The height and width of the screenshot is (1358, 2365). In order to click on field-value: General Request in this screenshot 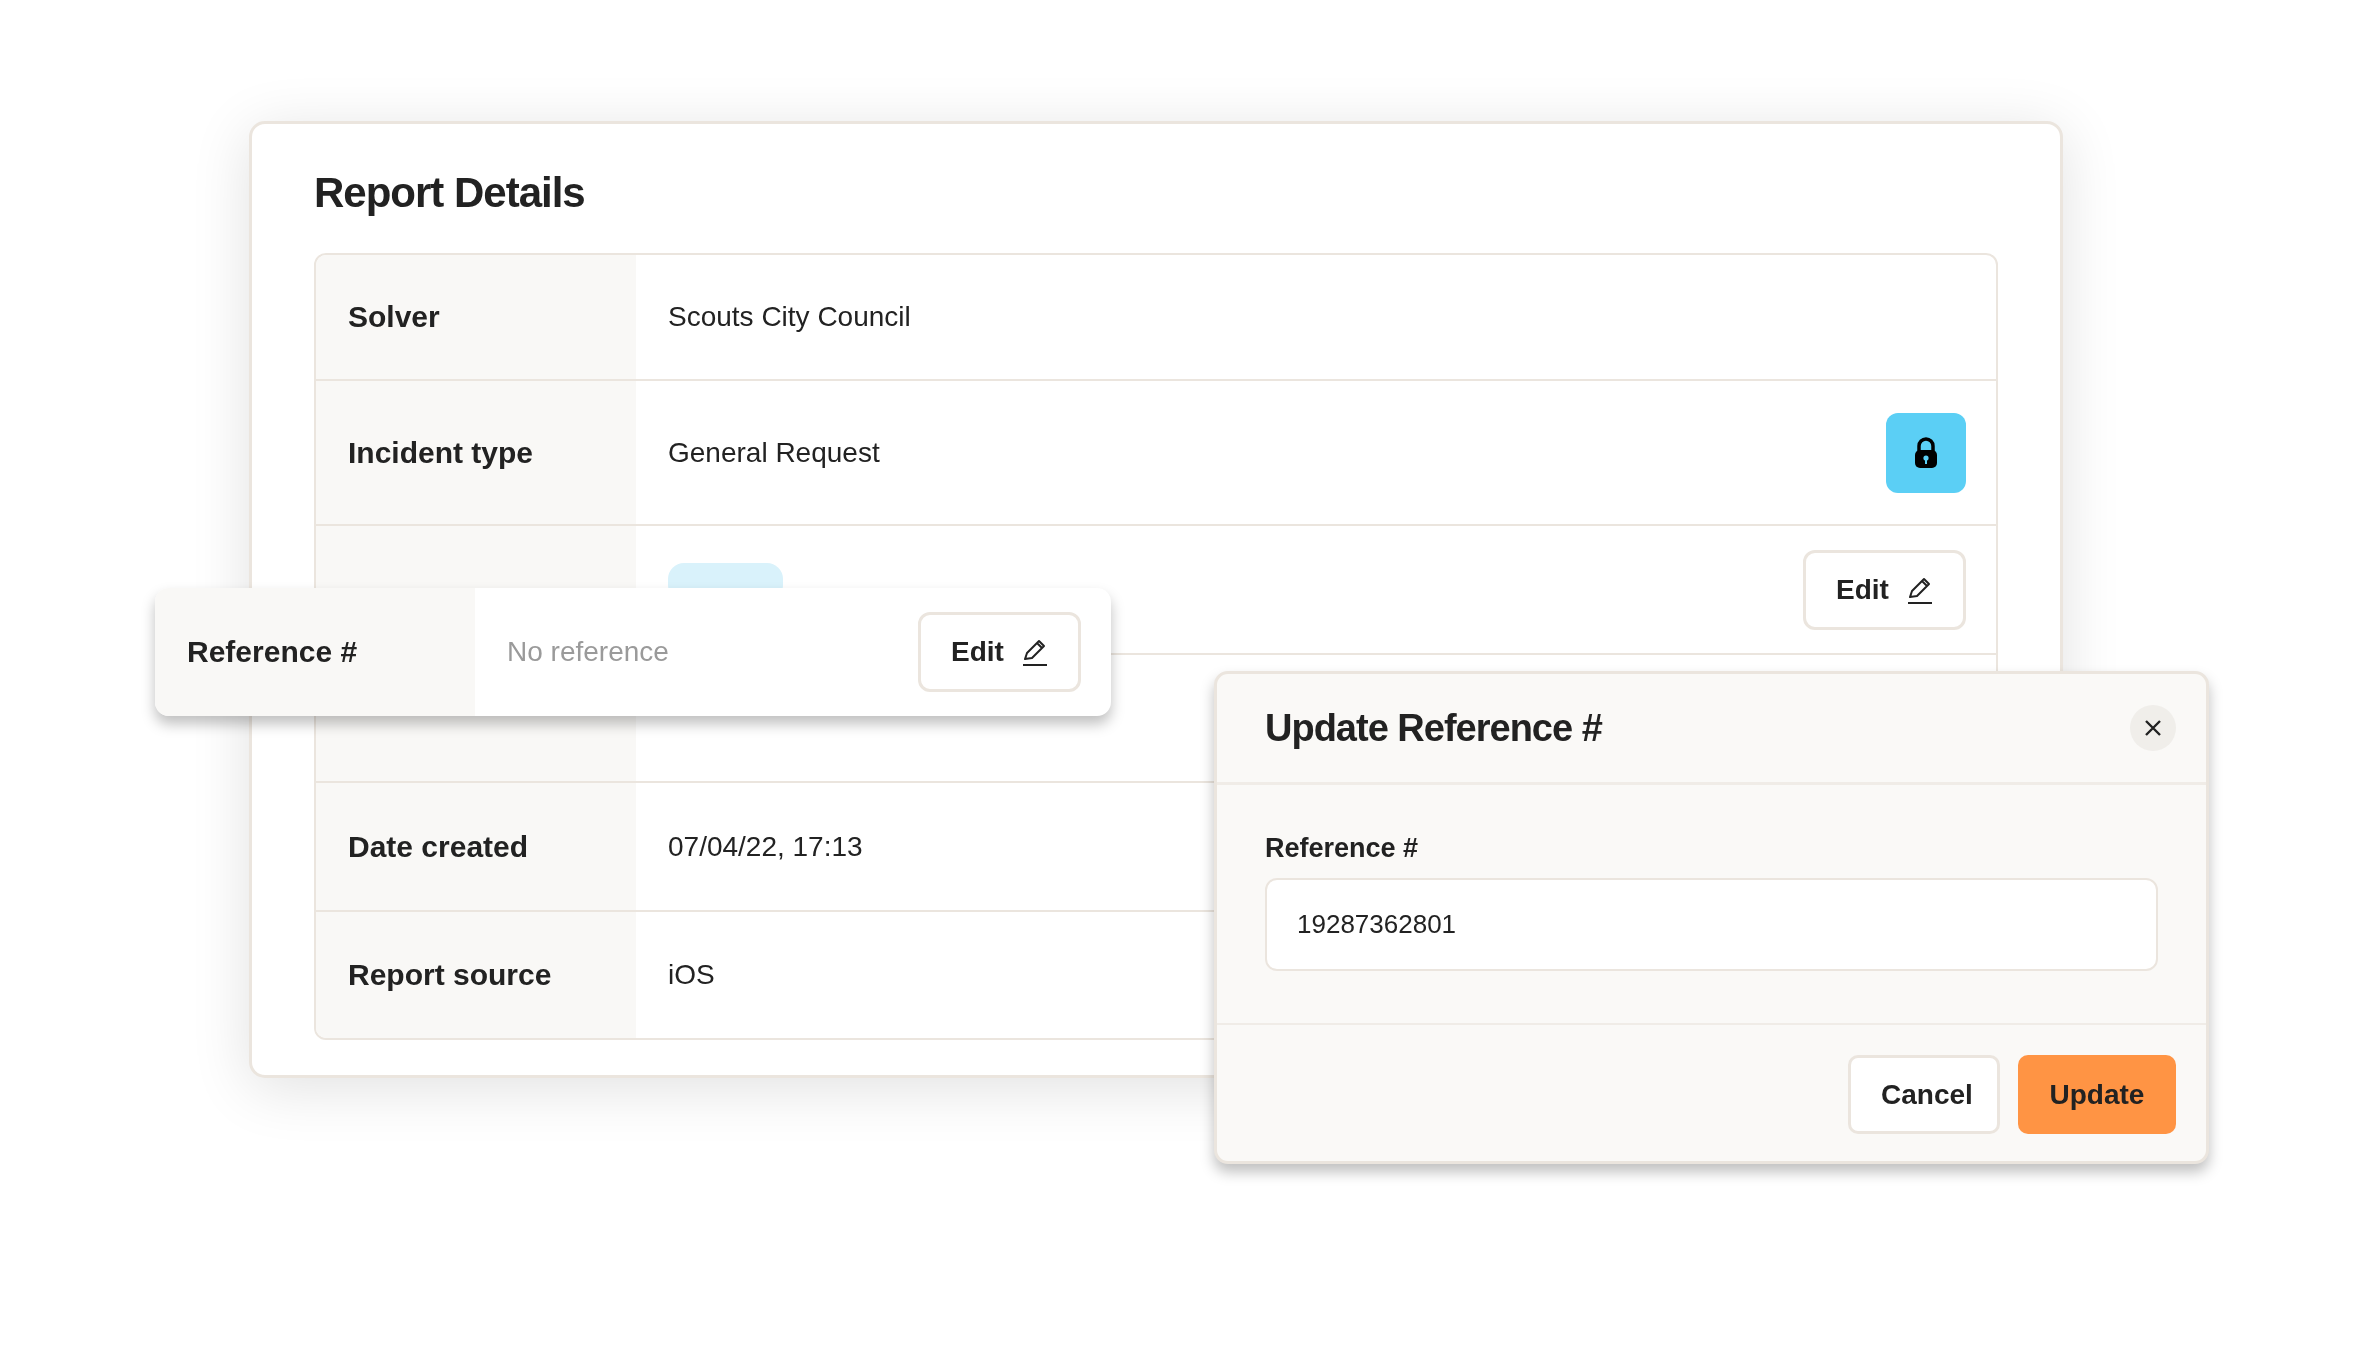, I will do `click(774, 452)`.